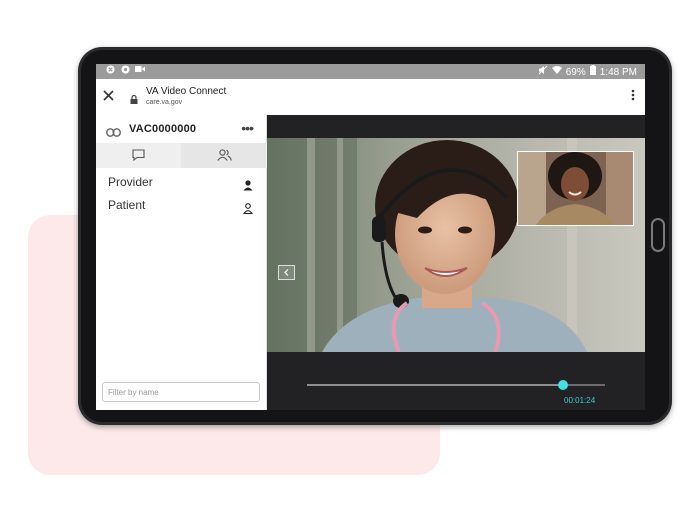 This screenshot has height=525, width=700. I want to click on site-title: VA Video Connect, so click(186, 91).